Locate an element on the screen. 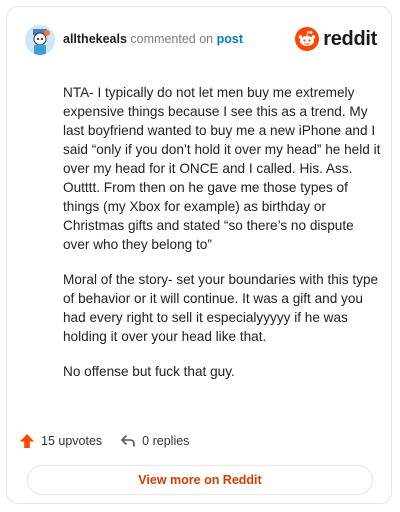 This screenshot has width=400, height=512. upvote-button: 15 upvotes is located at coordinates (60, 441).